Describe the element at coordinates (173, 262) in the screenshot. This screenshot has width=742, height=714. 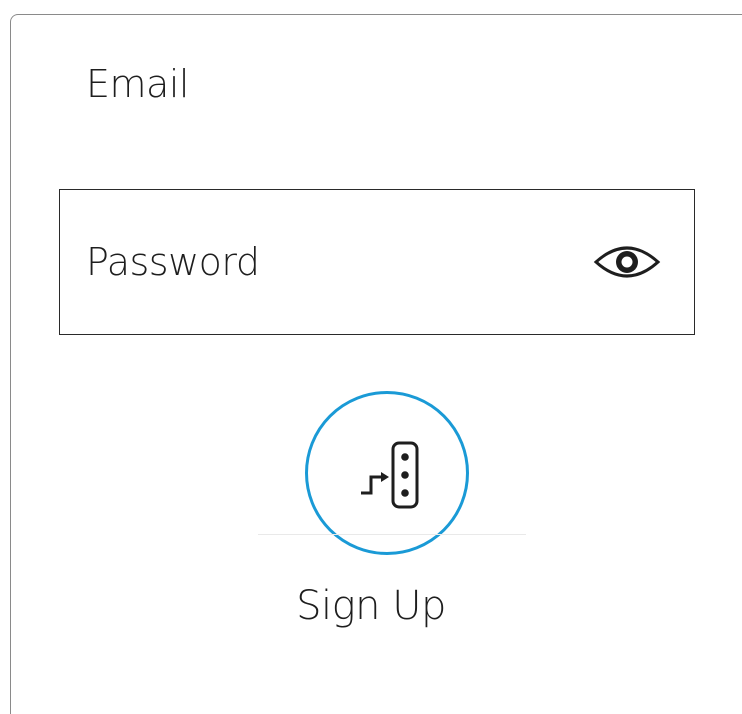
I see `password-placeholder: Password` at that location.